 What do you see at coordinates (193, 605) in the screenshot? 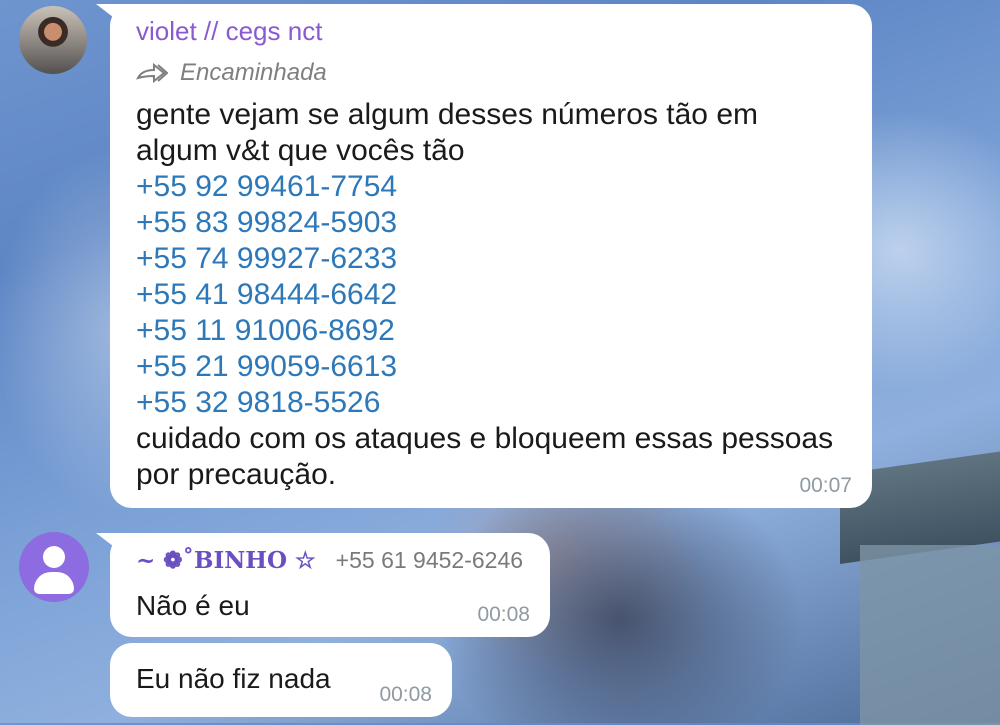
I see `message-text: Não é eu` at bounding box center [193, 605].